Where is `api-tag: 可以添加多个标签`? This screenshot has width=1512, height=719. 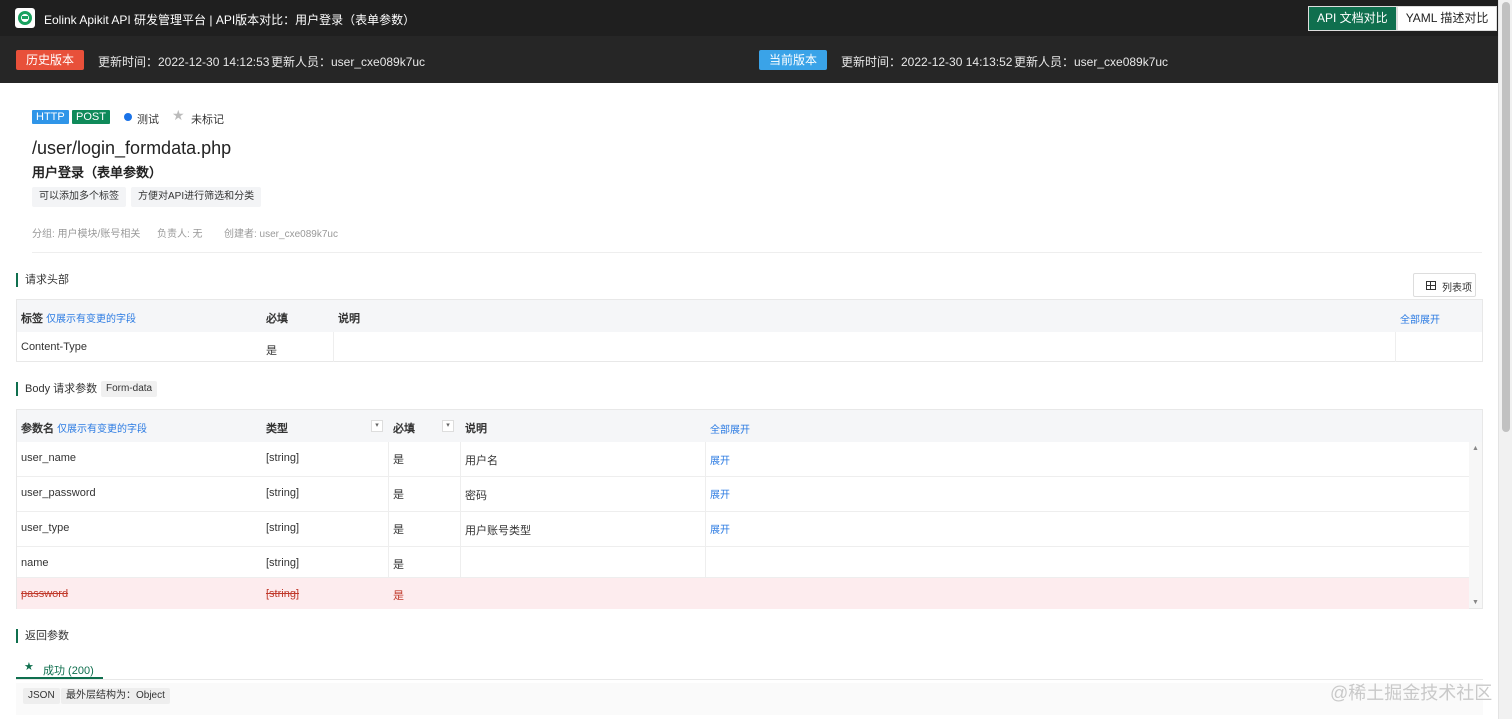
api-tag: 可以添加多个标签 is located at coordinates (79, 197).